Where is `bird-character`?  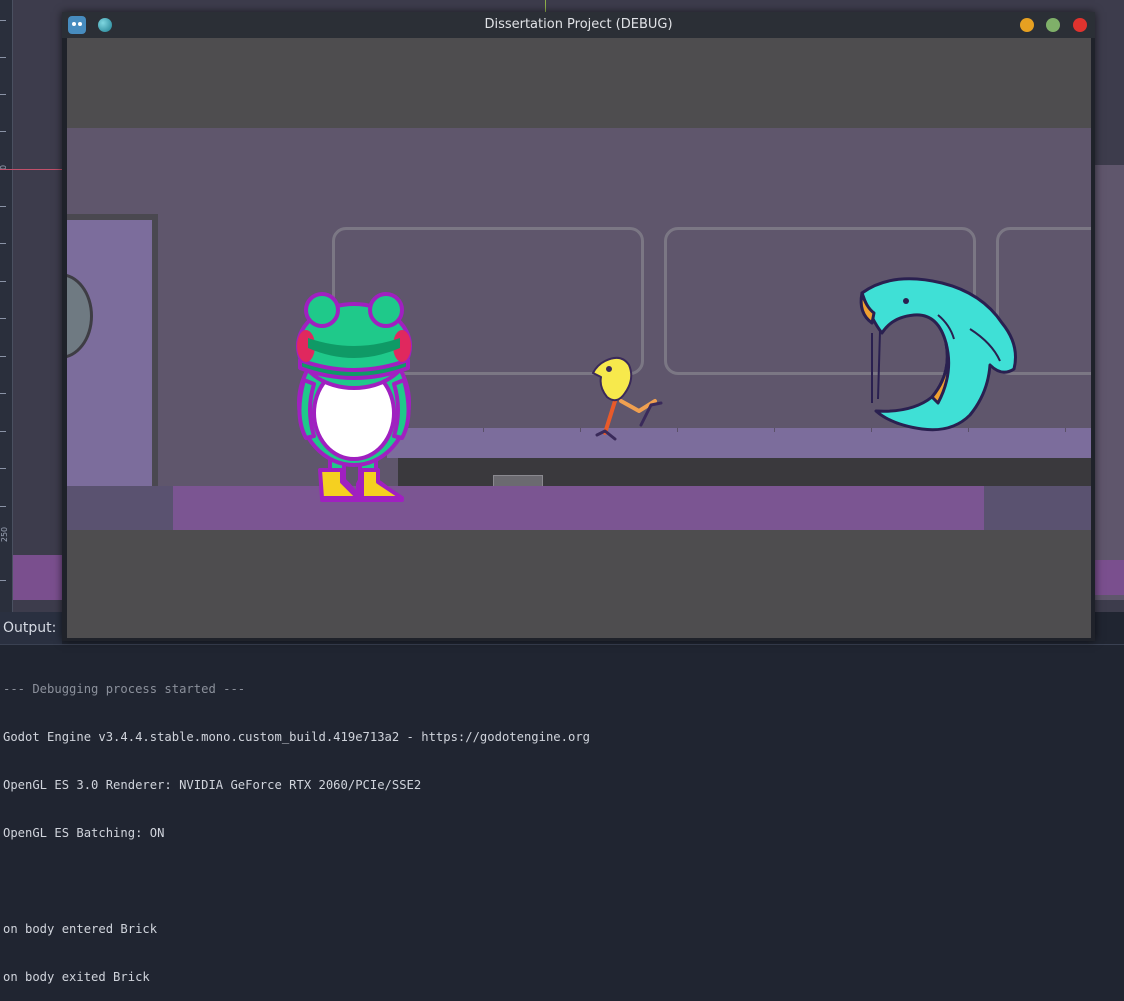
bird-character is located at coordinates (627, 398).